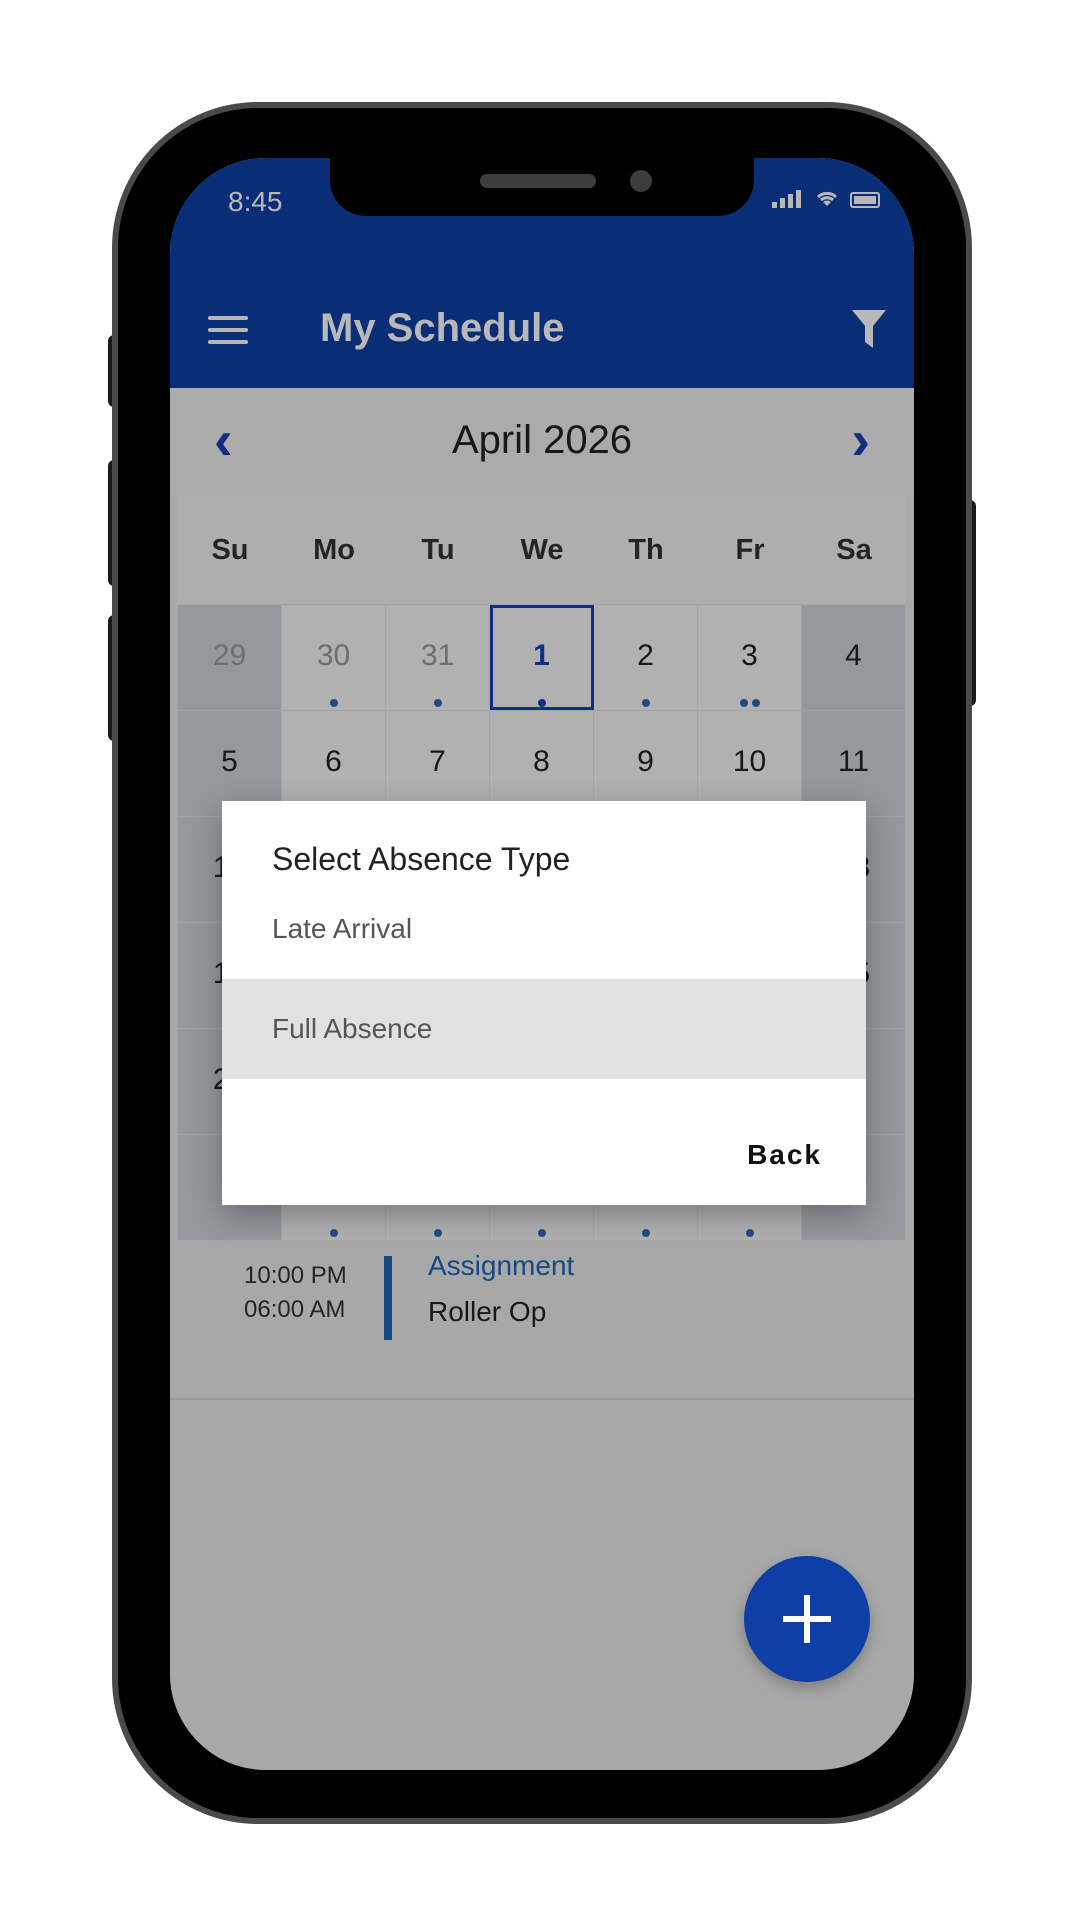 The image size is (1080, 1920). Describe the element at coordinates (544, 929) in the screenshot. I see `option-late-arrival: Late Arrival` at that location.